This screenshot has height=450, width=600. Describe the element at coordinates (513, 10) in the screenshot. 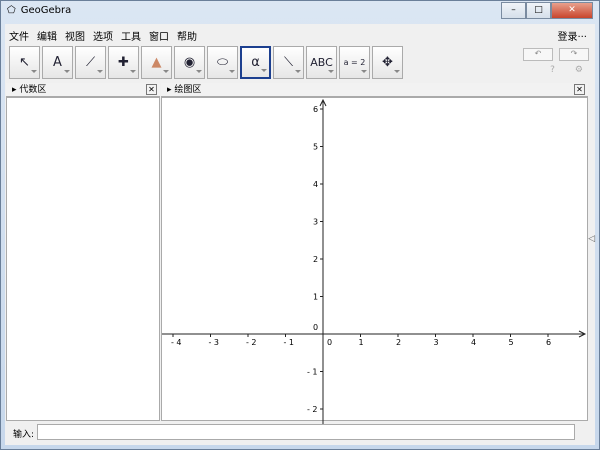

I see `minimize-button: –` at that location.